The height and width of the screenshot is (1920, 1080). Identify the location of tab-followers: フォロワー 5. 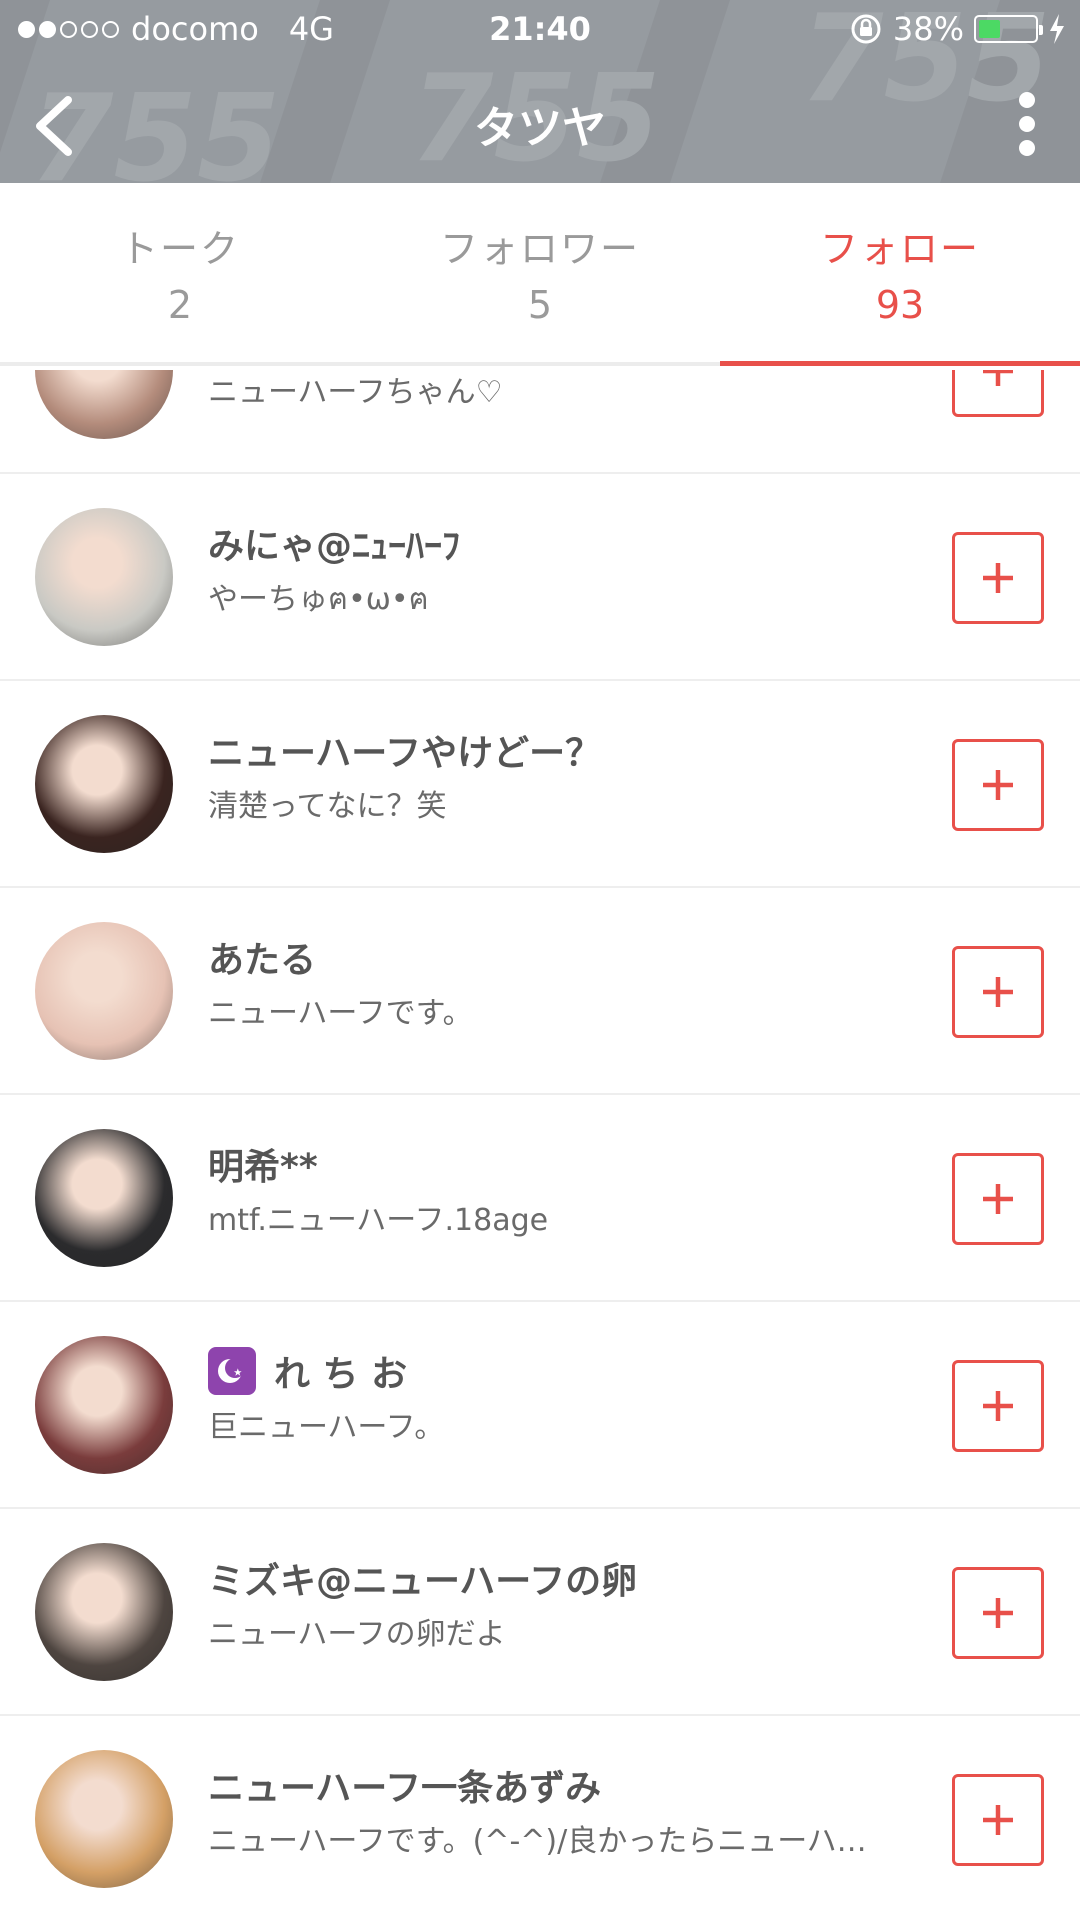
(540, 272).